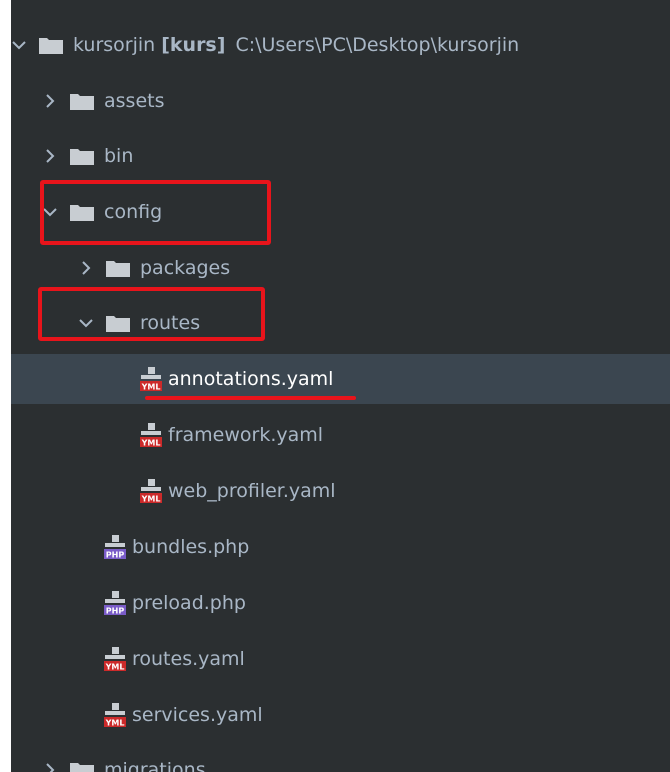 This screenshot has width=670, height=772. Describe the element at coordinates (340, 435) in the screenshot. I see `tree-item-framework-yaml: YML framework.yaml` at that location.